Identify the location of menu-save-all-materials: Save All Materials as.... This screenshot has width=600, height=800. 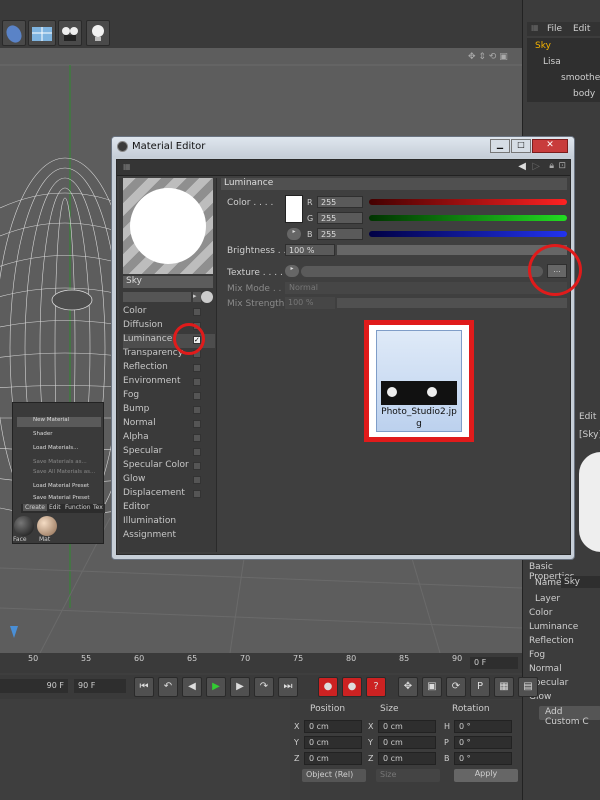
(59, 474).